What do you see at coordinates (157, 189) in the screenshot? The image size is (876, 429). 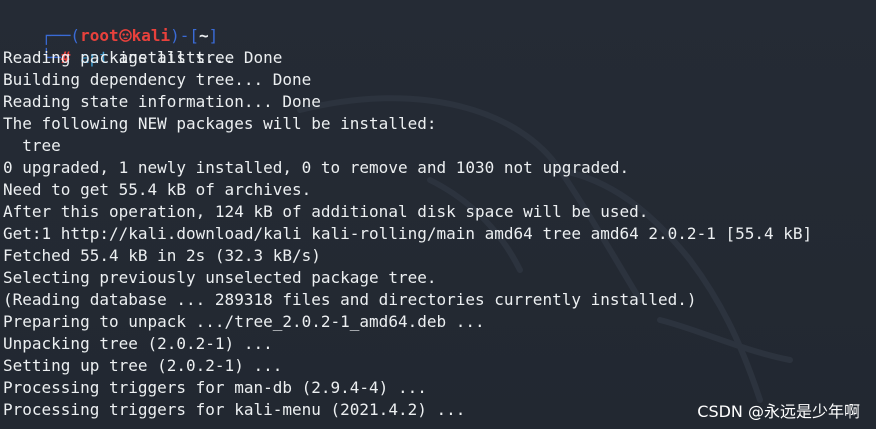 I see `output-line: Need to get 55.4 kB of archives.` at bounding box center [157, 189].